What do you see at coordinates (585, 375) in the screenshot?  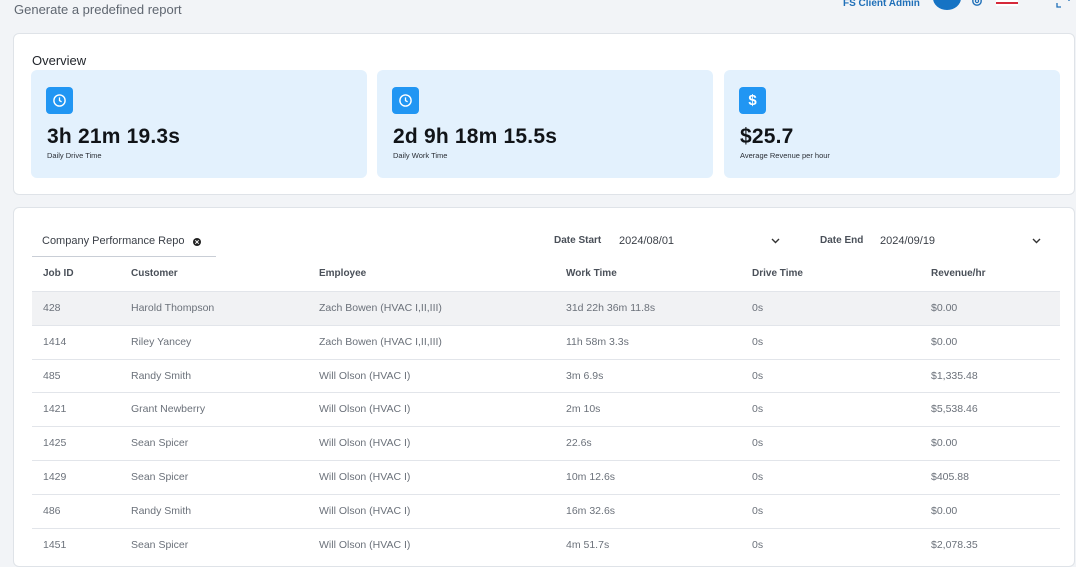 I see `table-cell: 3m 6.9s` at bounding box center [585, 375].